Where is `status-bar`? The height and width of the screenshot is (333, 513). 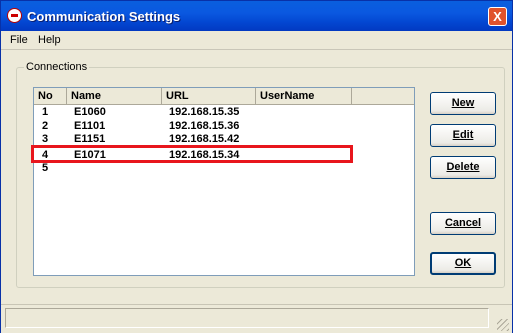
status-bar is located at coordinates (256, 318).